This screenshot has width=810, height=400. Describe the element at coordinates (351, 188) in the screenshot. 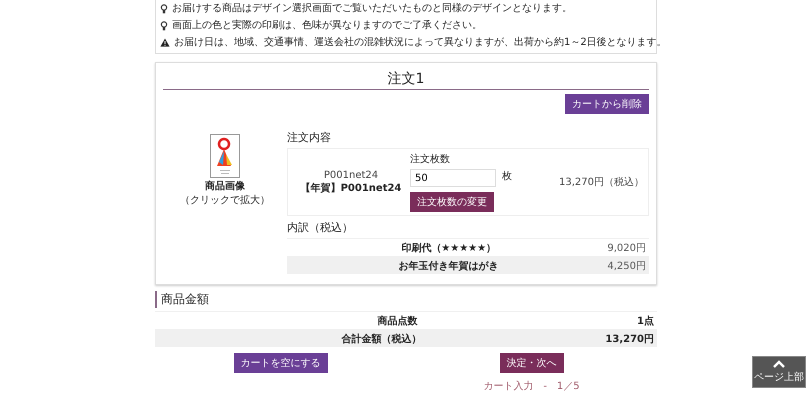

I see `item-name: 【年賀】P001net24` at that location.